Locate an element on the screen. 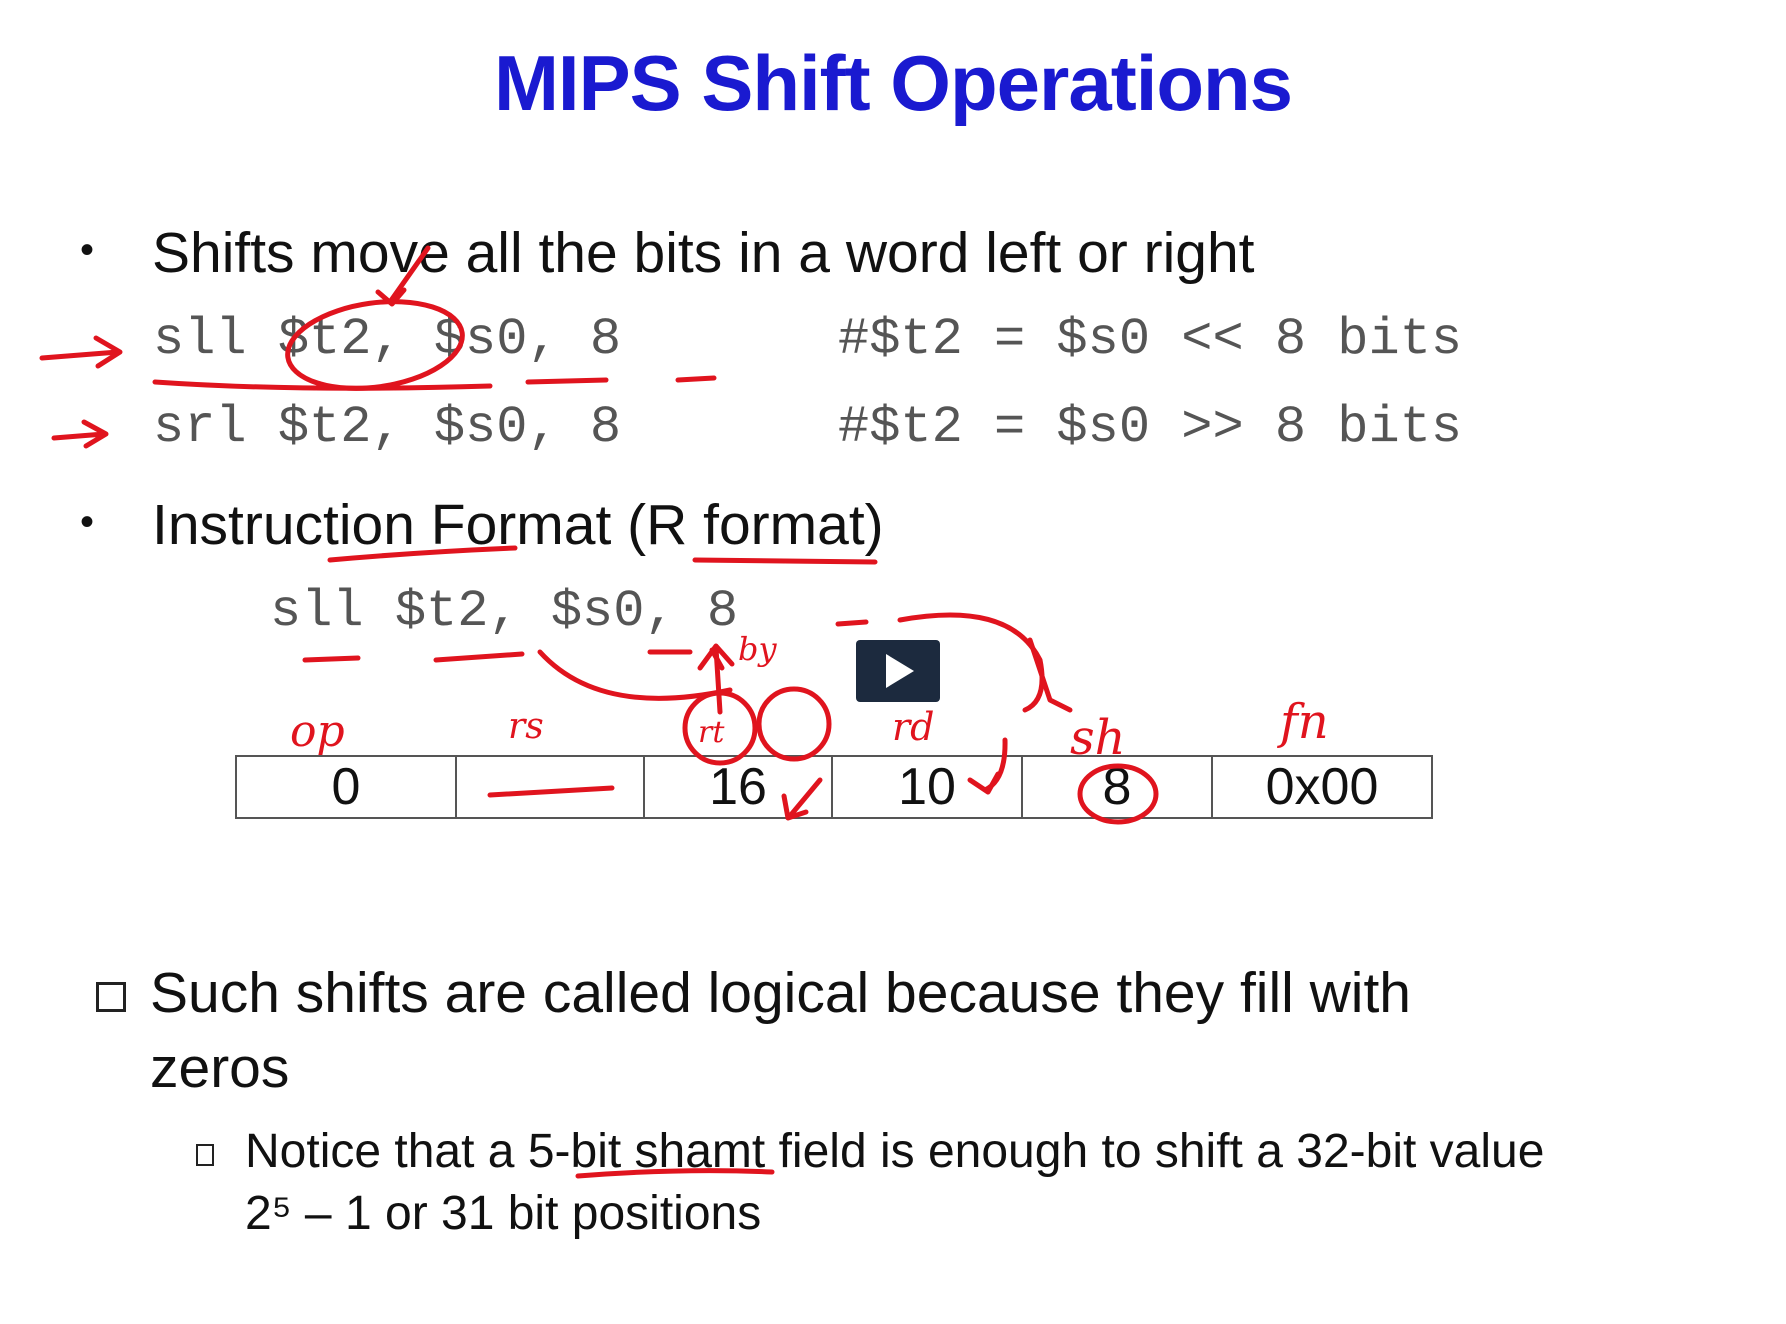 The image size is (1786, 1324). label-by: by is located at coordinates (757, 649).